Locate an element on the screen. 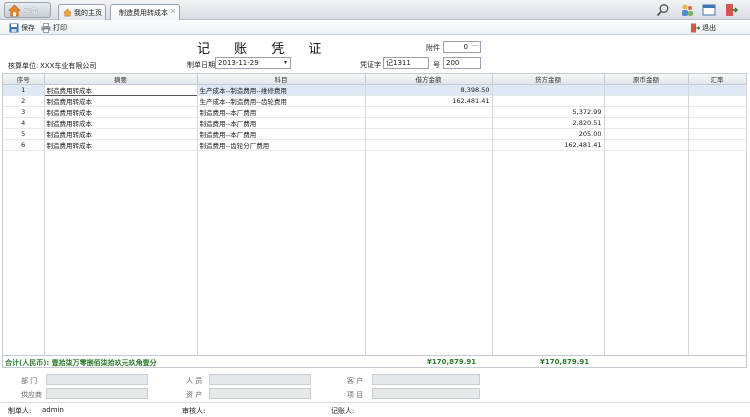 The image size is (750, 417). header-no: 序号 is located at coordinates (24, 79).